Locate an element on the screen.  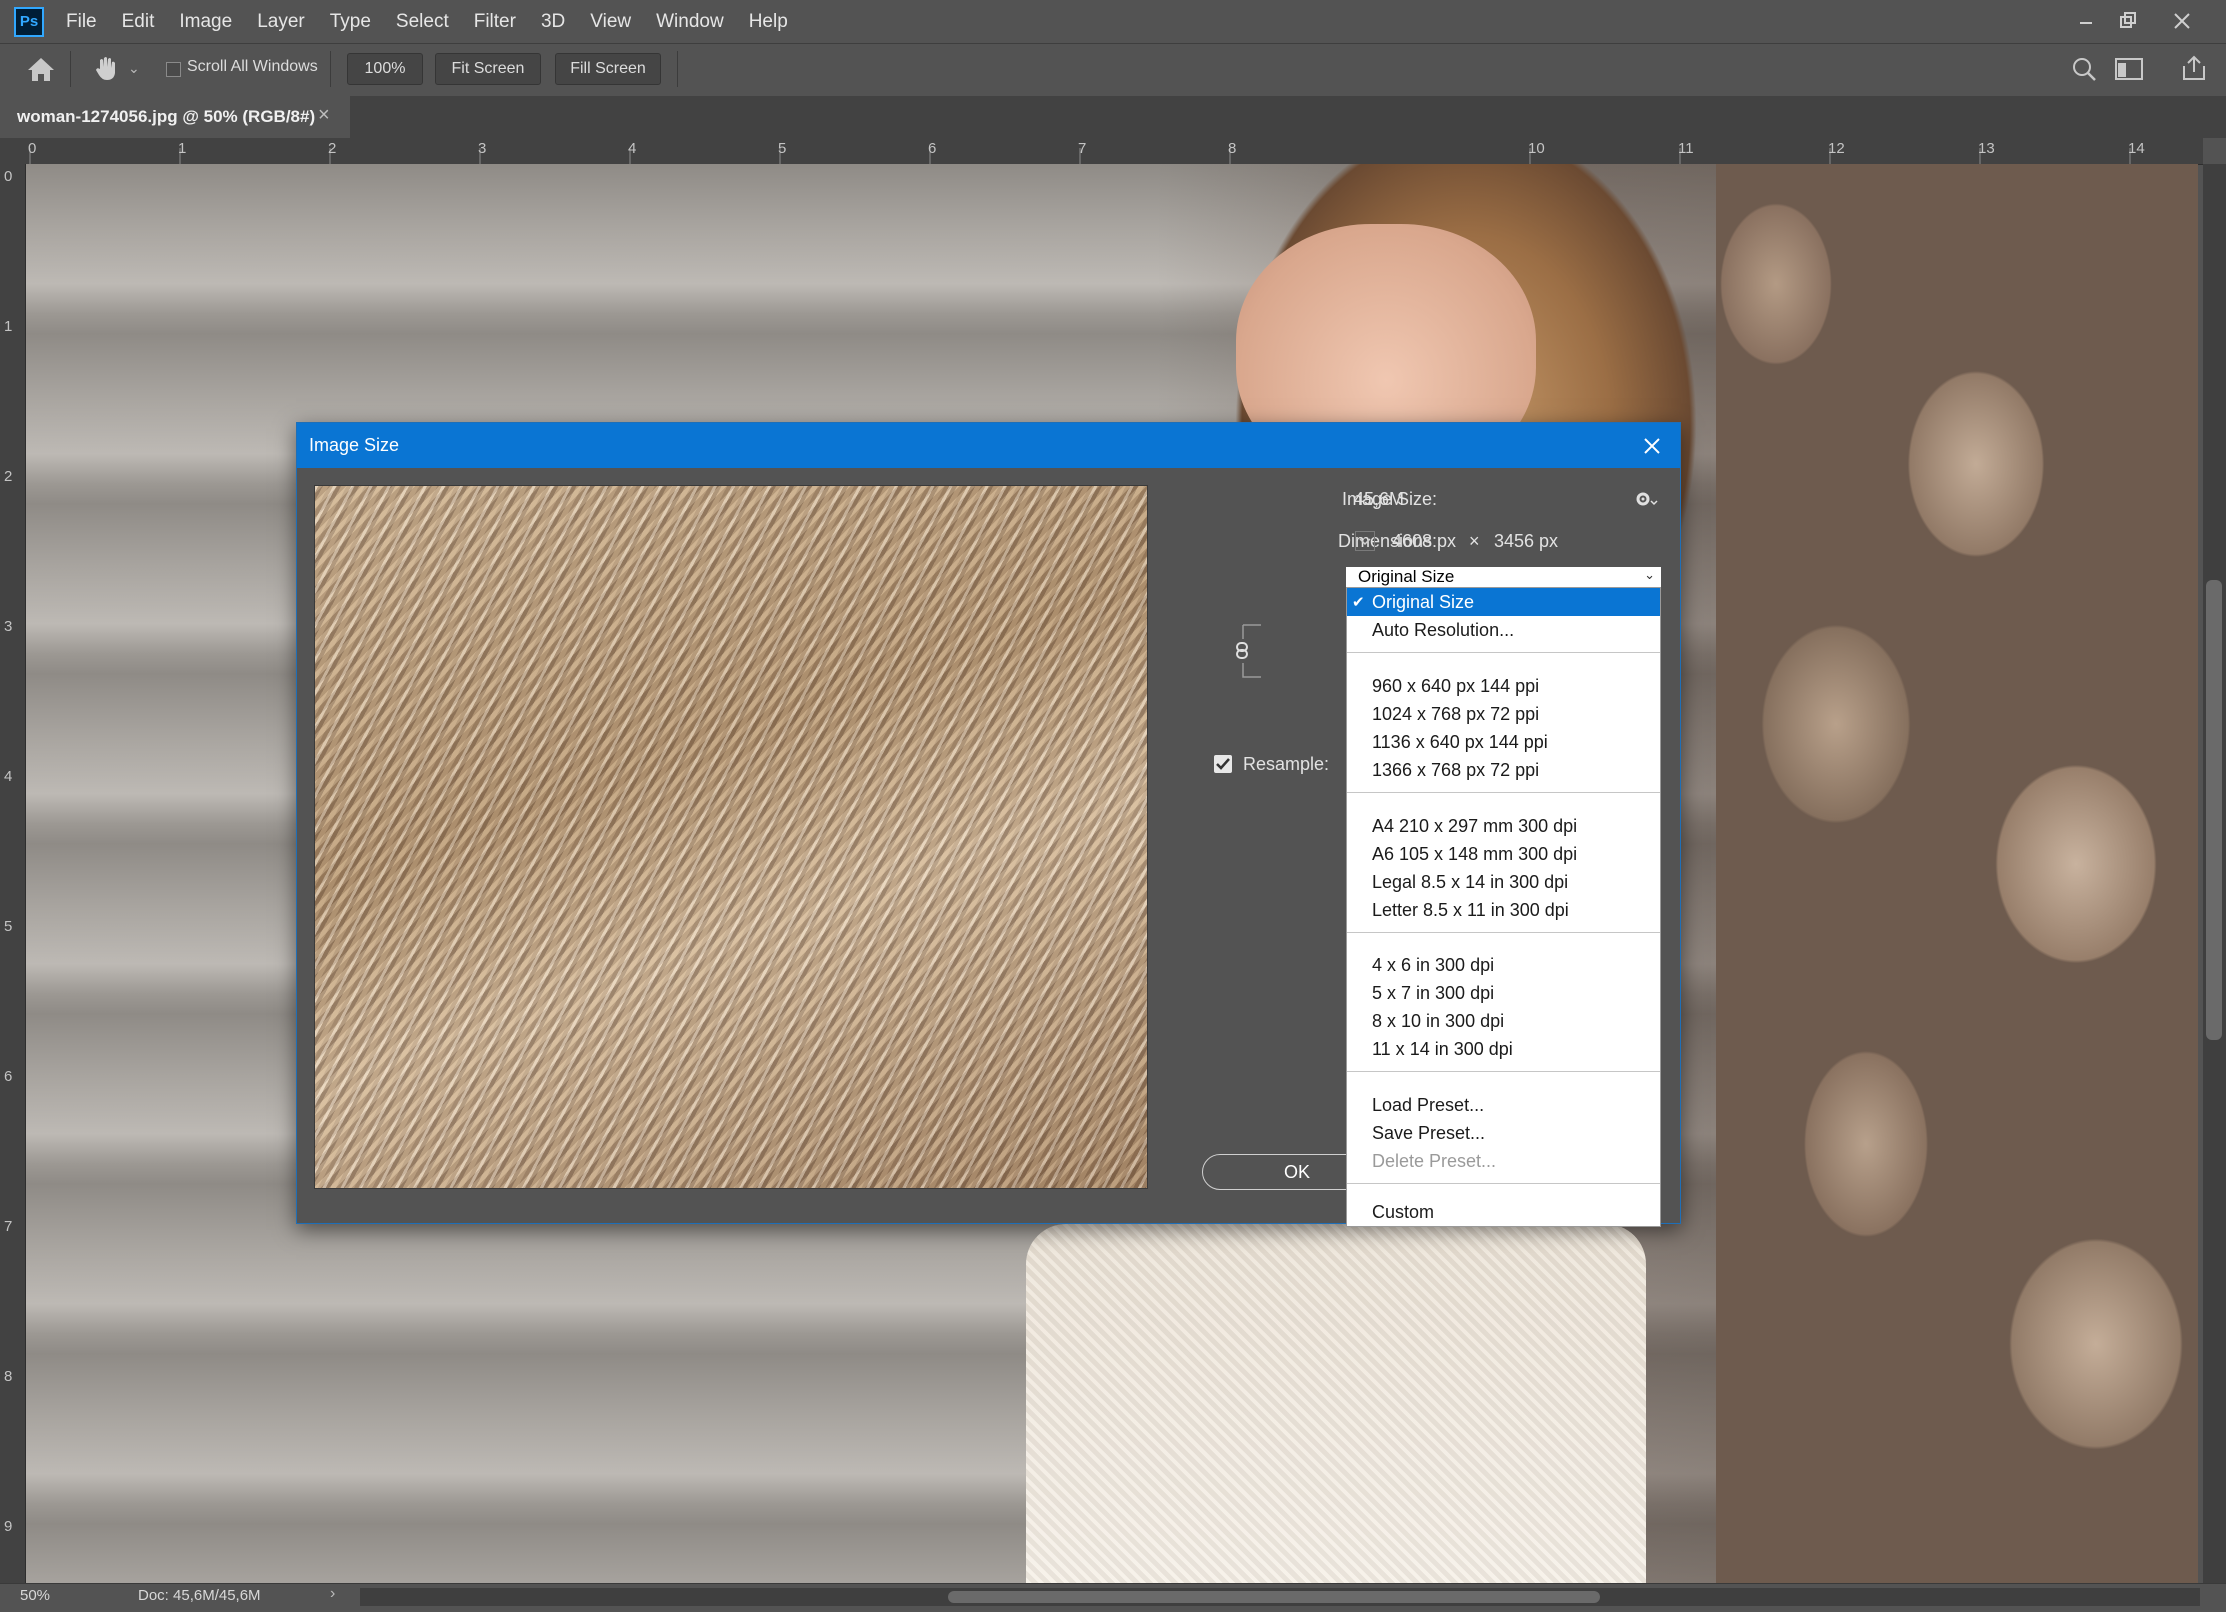
options-bar is located at coordinates (1113, 70).